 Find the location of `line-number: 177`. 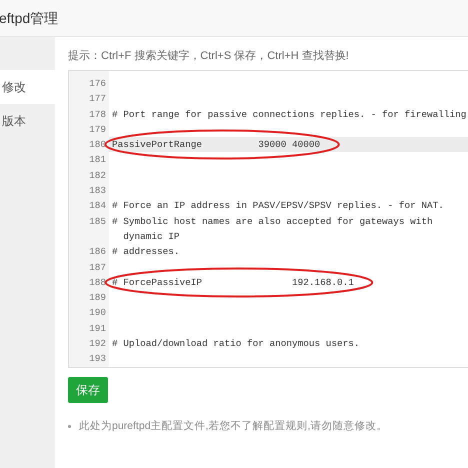

line-number: 177 is located at coordinates (97, 98).